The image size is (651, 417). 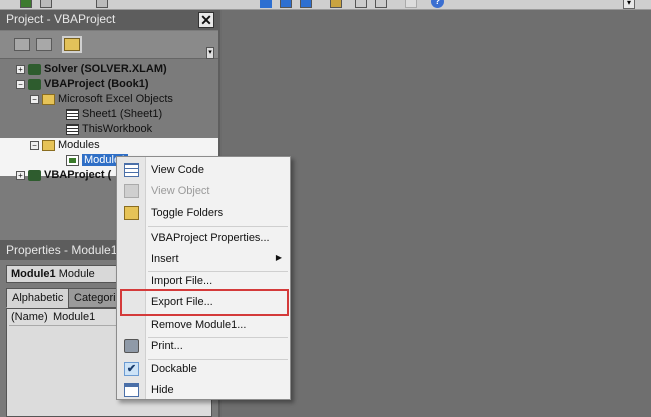 I want to click on property-key: (Name), so click(x=29, y=317).